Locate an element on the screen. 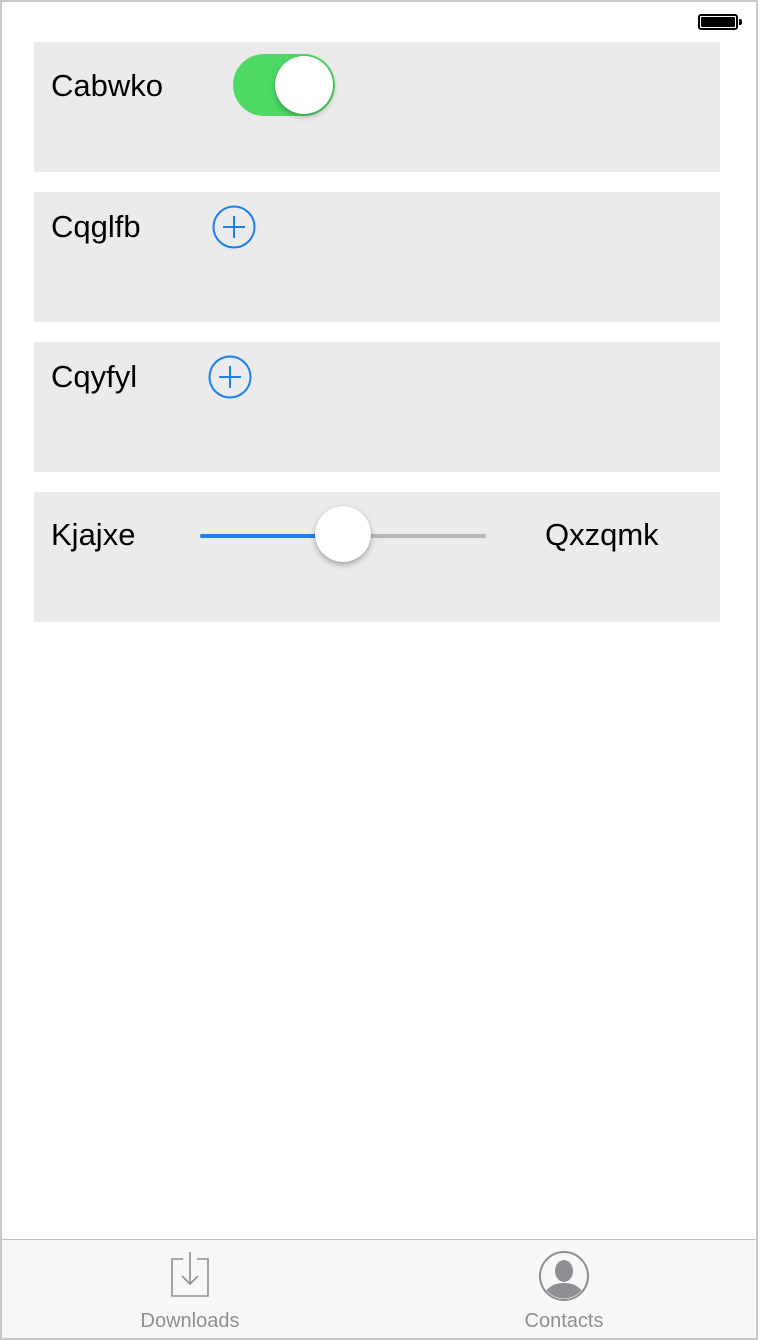  slider-thumb is located at coordinates (343, 534).